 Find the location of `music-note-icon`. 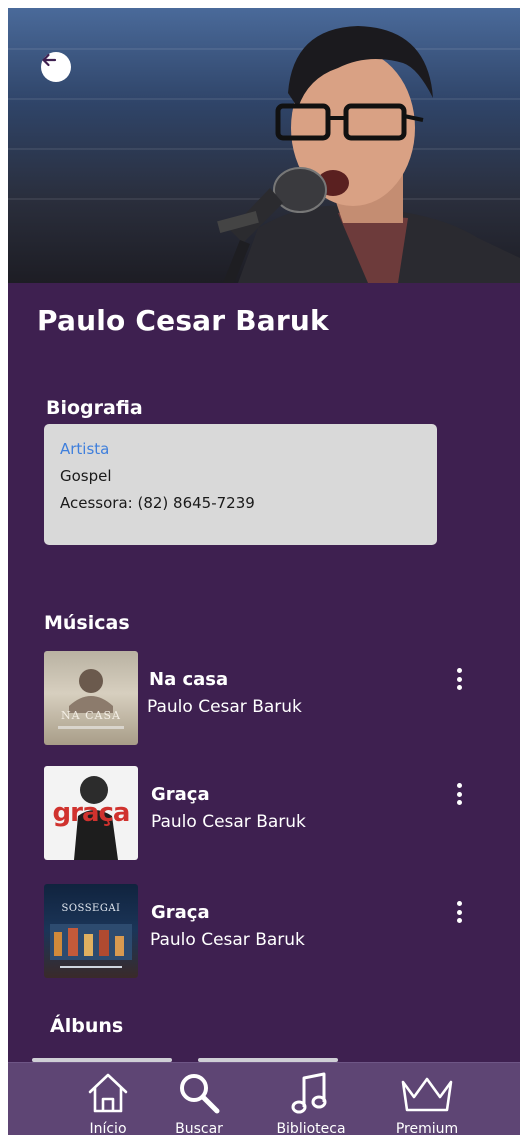

music-note-icon is located at coordinates (309, 1093).